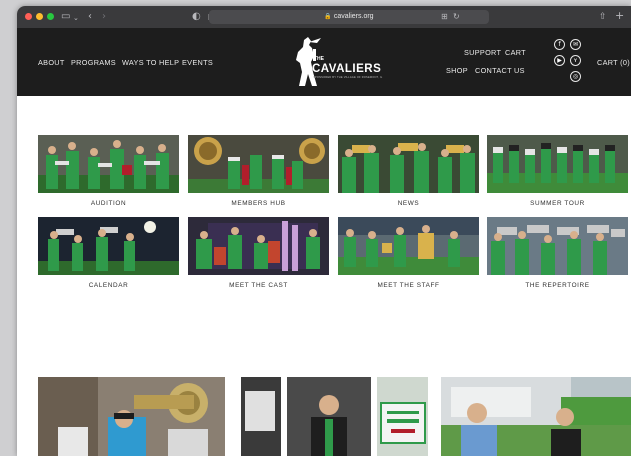 The image size is (631, 456). Describe the element at coordinates (258, 164) in the screenshot. I see `members-hub-photo` at that location.